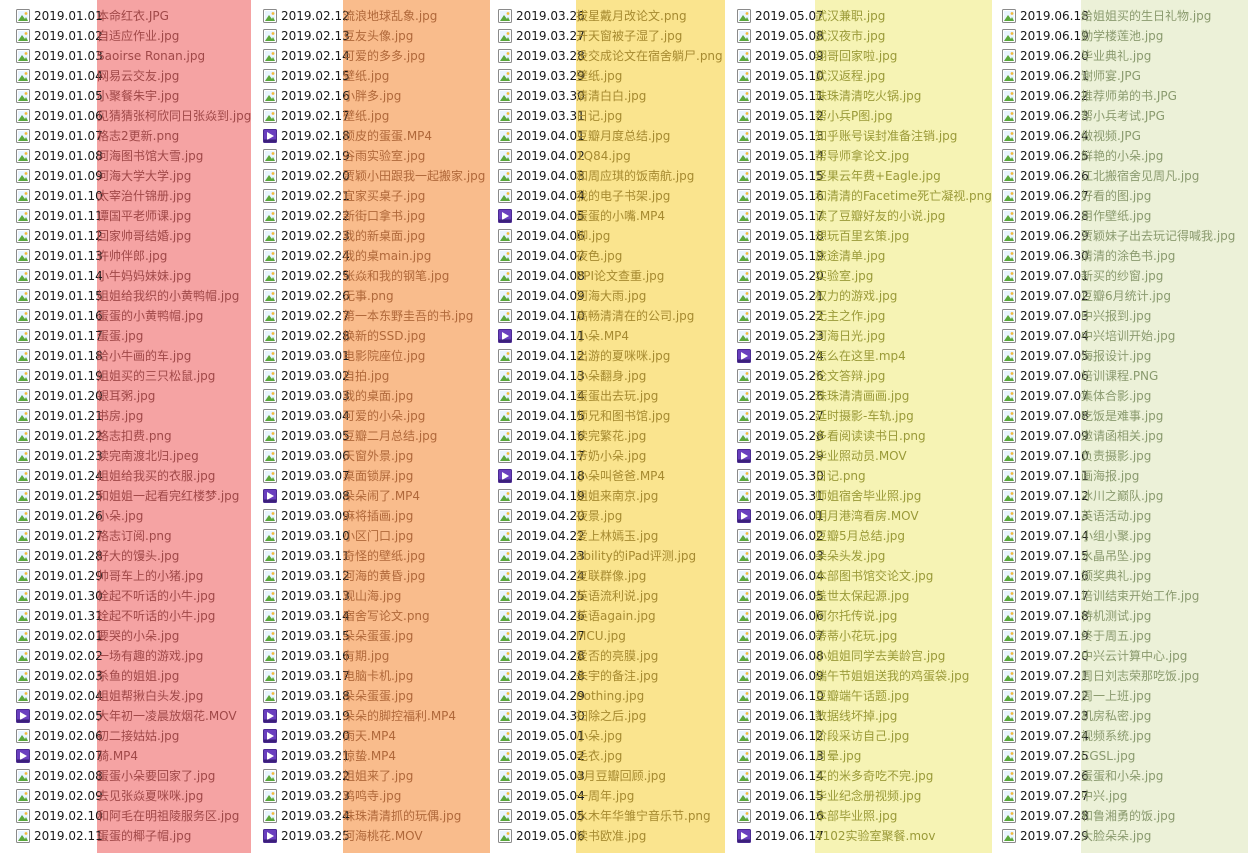 This screenshot has height=853, width=1248. Describe the element at coordinates (811, 256) in the screenshot. I see `file-row: 2019.05.19 旅途清单.jpg` at that location.